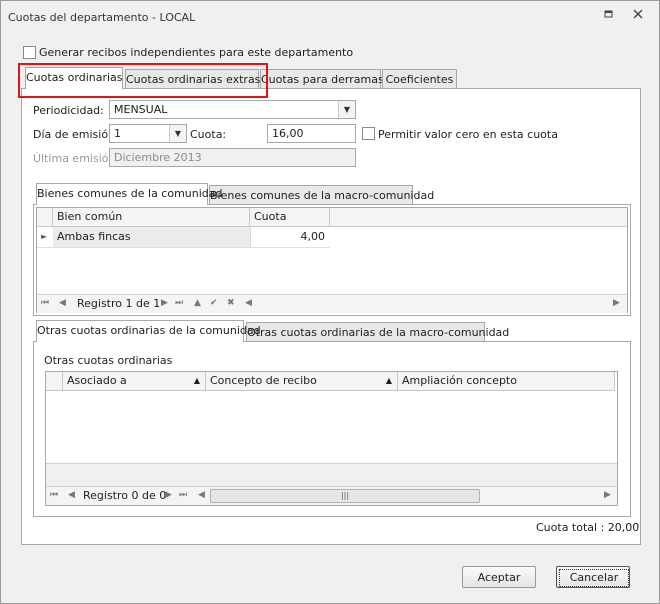  What do you see at coordinates (232, 157) in the screenshot?
I see `ultima-emision-field: Diciembre 2013` at bounding box center [232, 157].